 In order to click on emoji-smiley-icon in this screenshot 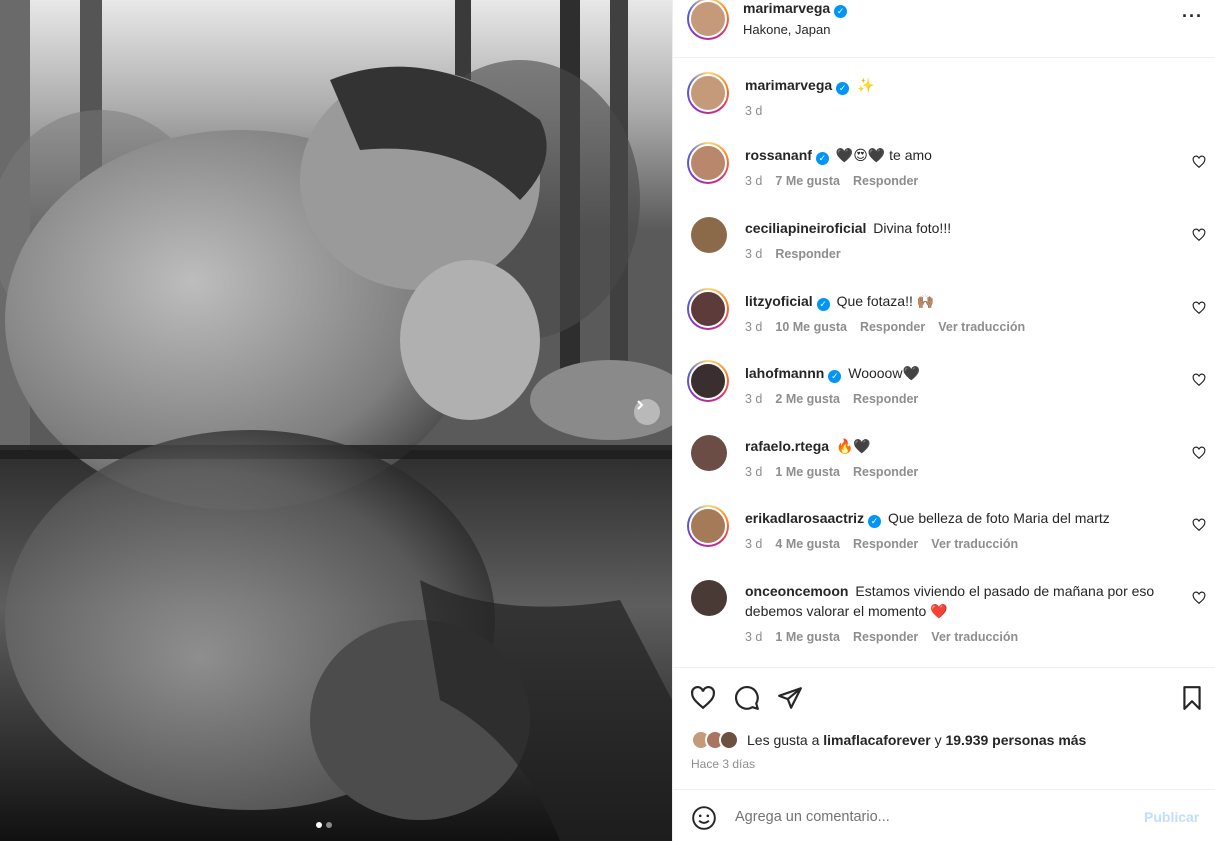, I will do `click(704, 818)`.